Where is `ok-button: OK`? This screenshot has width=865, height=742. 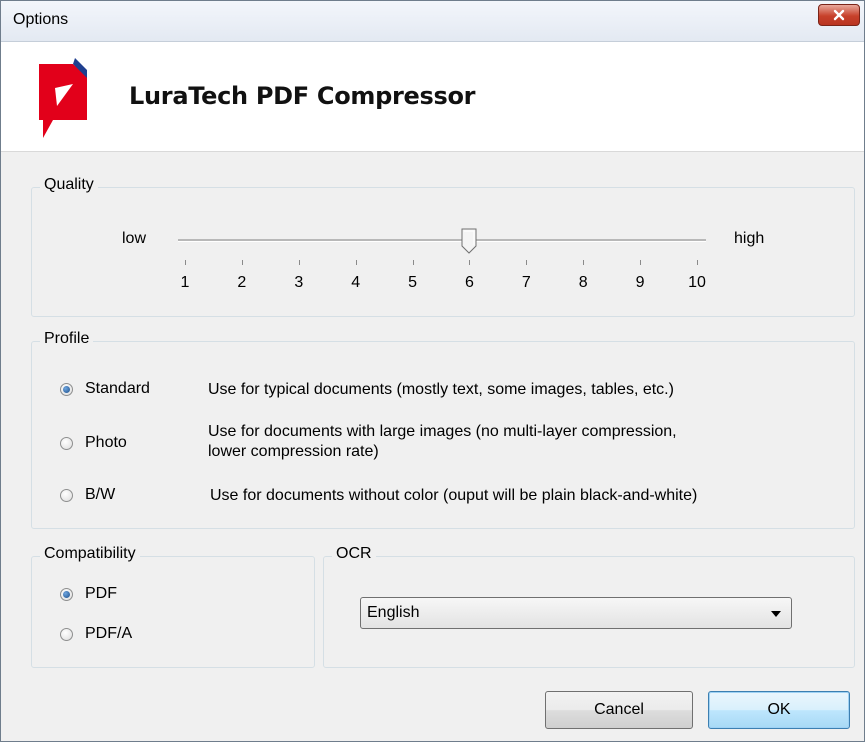 ok-button: OK is located at coordinates (779, 710).